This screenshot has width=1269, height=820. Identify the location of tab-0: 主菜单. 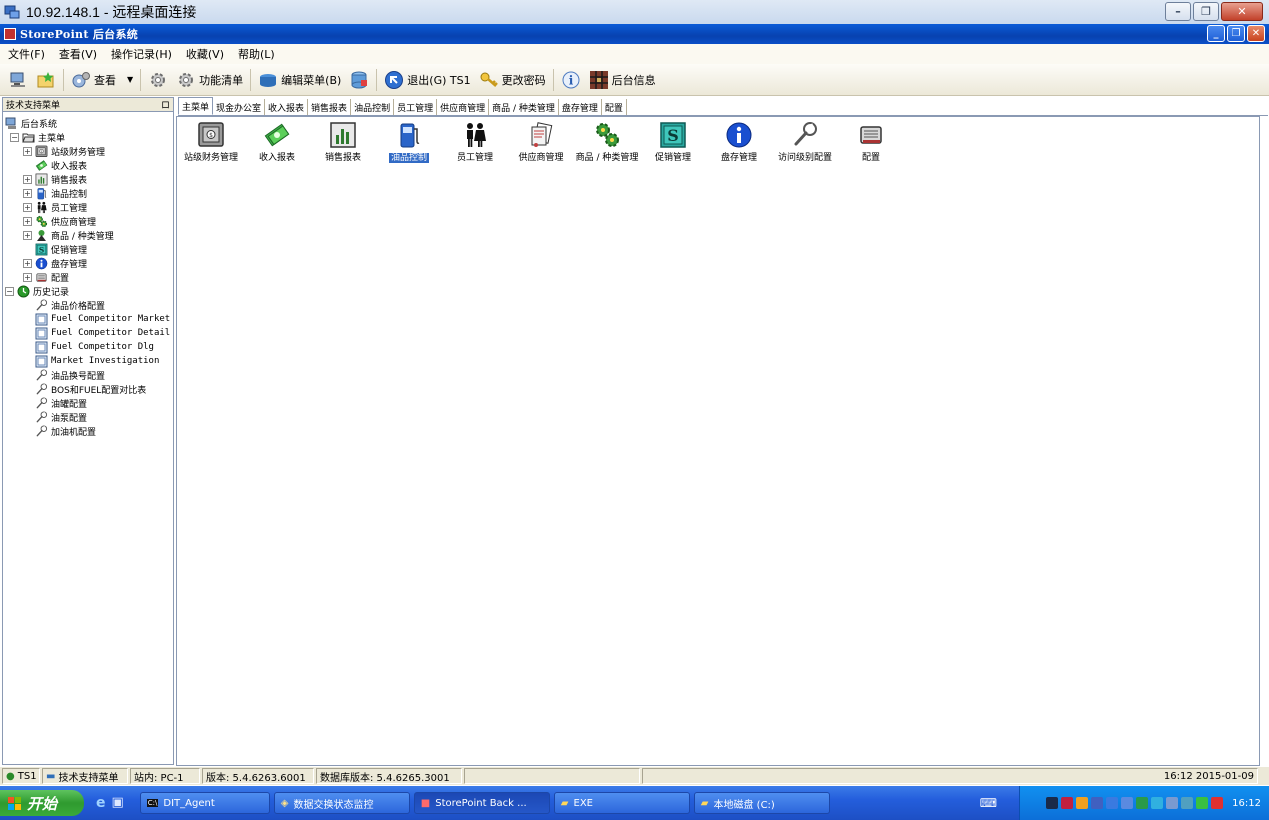
(196, 106).